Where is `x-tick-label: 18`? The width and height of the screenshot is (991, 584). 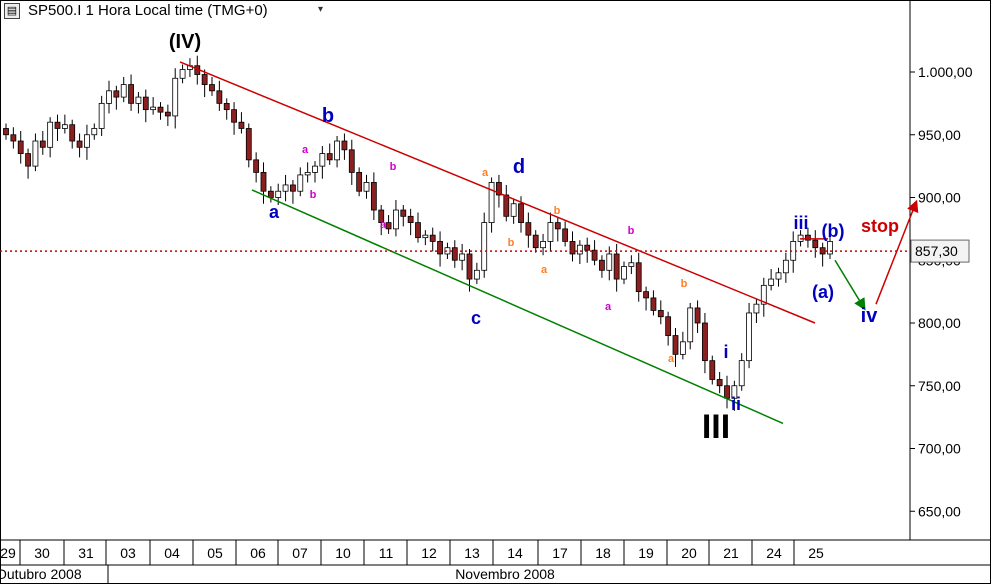 x-tick-label: 18 is located at coordinates (603, 553).